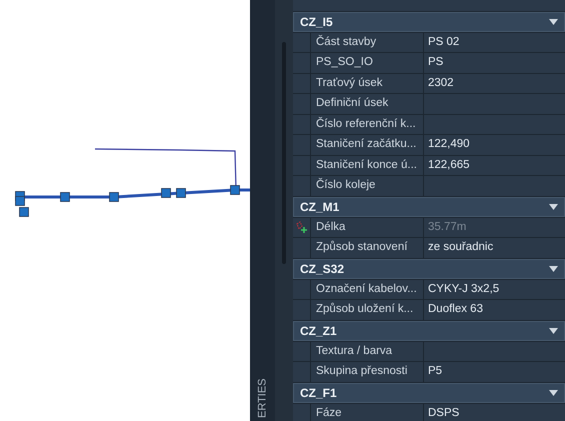 Image resolution: width=565 pixels, height=421 pixels. I want to click on category-header: CZ_I5, so click(429, 22).